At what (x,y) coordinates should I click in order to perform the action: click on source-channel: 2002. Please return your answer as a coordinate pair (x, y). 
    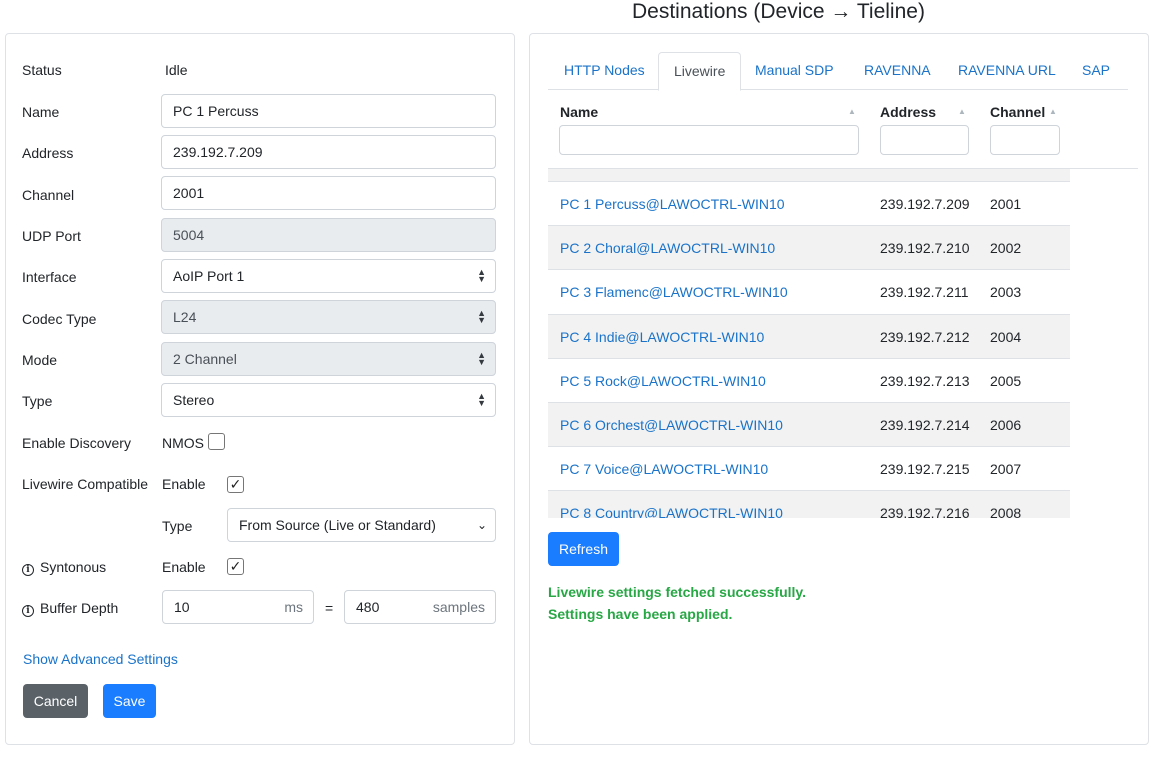
    Looking at the image, I should click on (1006, 248).